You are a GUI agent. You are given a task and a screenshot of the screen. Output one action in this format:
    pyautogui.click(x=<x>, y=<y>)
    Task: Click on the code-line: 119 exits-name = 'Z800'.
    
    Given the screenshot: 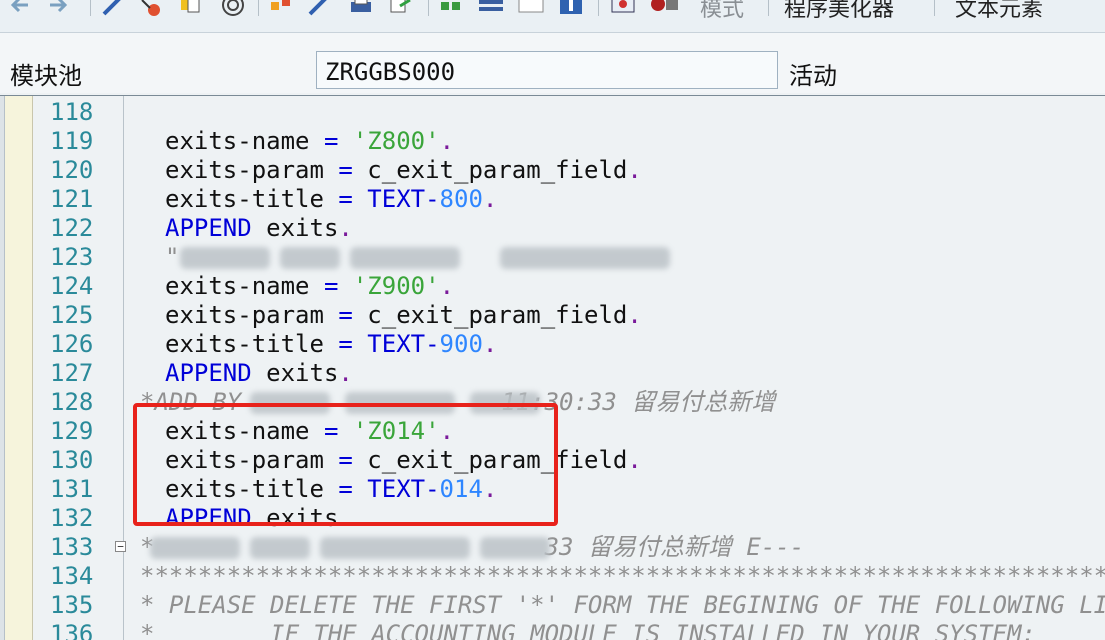 What is the action you would take?
    pyautogui.click(x=552, y=141)
    